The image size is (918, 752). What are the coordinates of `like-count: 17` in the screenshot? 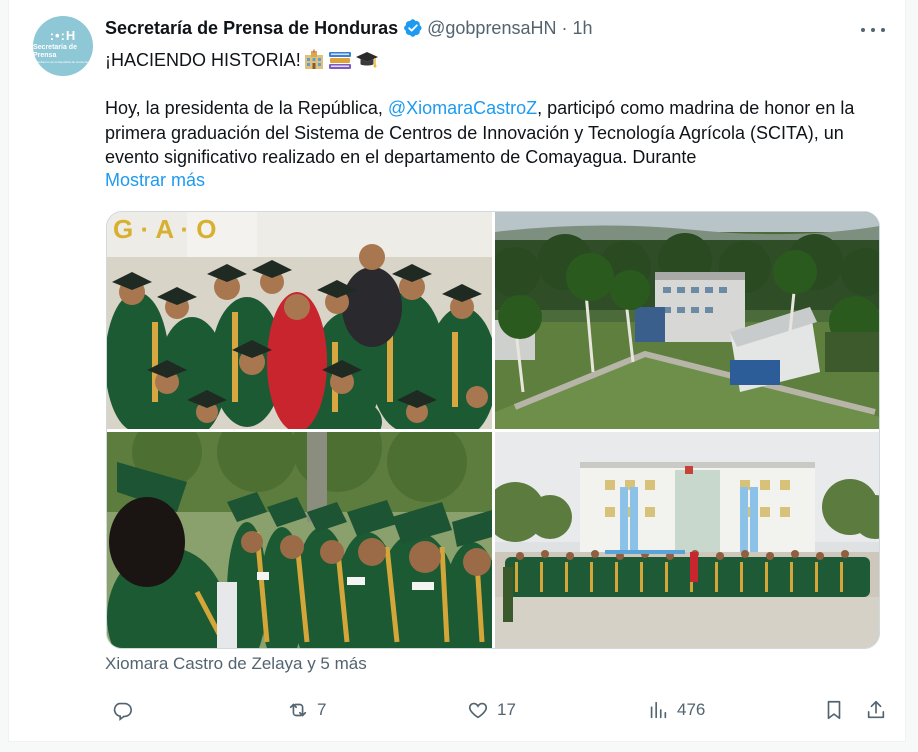 It's located at (506, 709).